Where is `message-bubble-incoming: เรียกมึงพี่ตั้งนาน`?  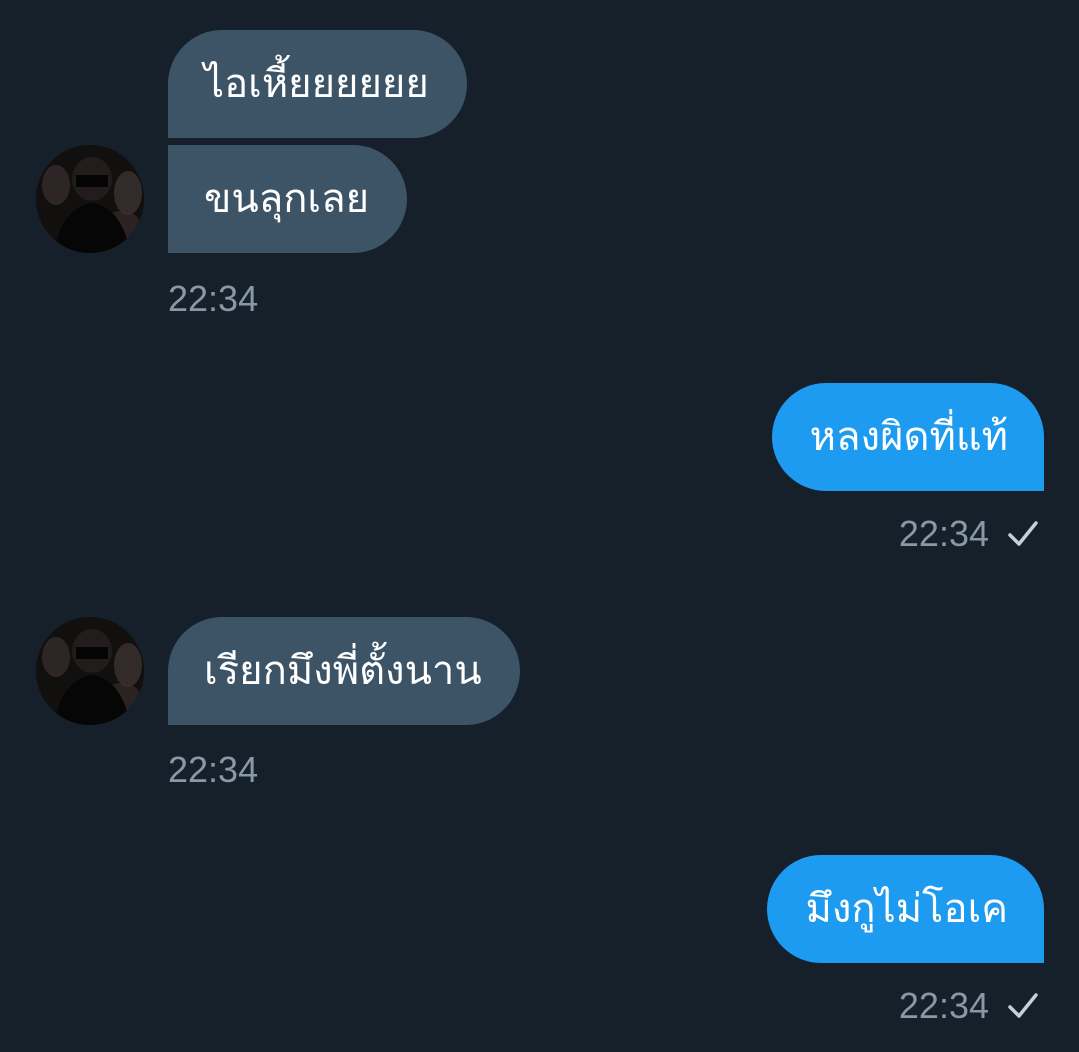
message-bubble-incoming: เรียกมึงพี่ตั้งนาน is located at coordinates (344, 671).